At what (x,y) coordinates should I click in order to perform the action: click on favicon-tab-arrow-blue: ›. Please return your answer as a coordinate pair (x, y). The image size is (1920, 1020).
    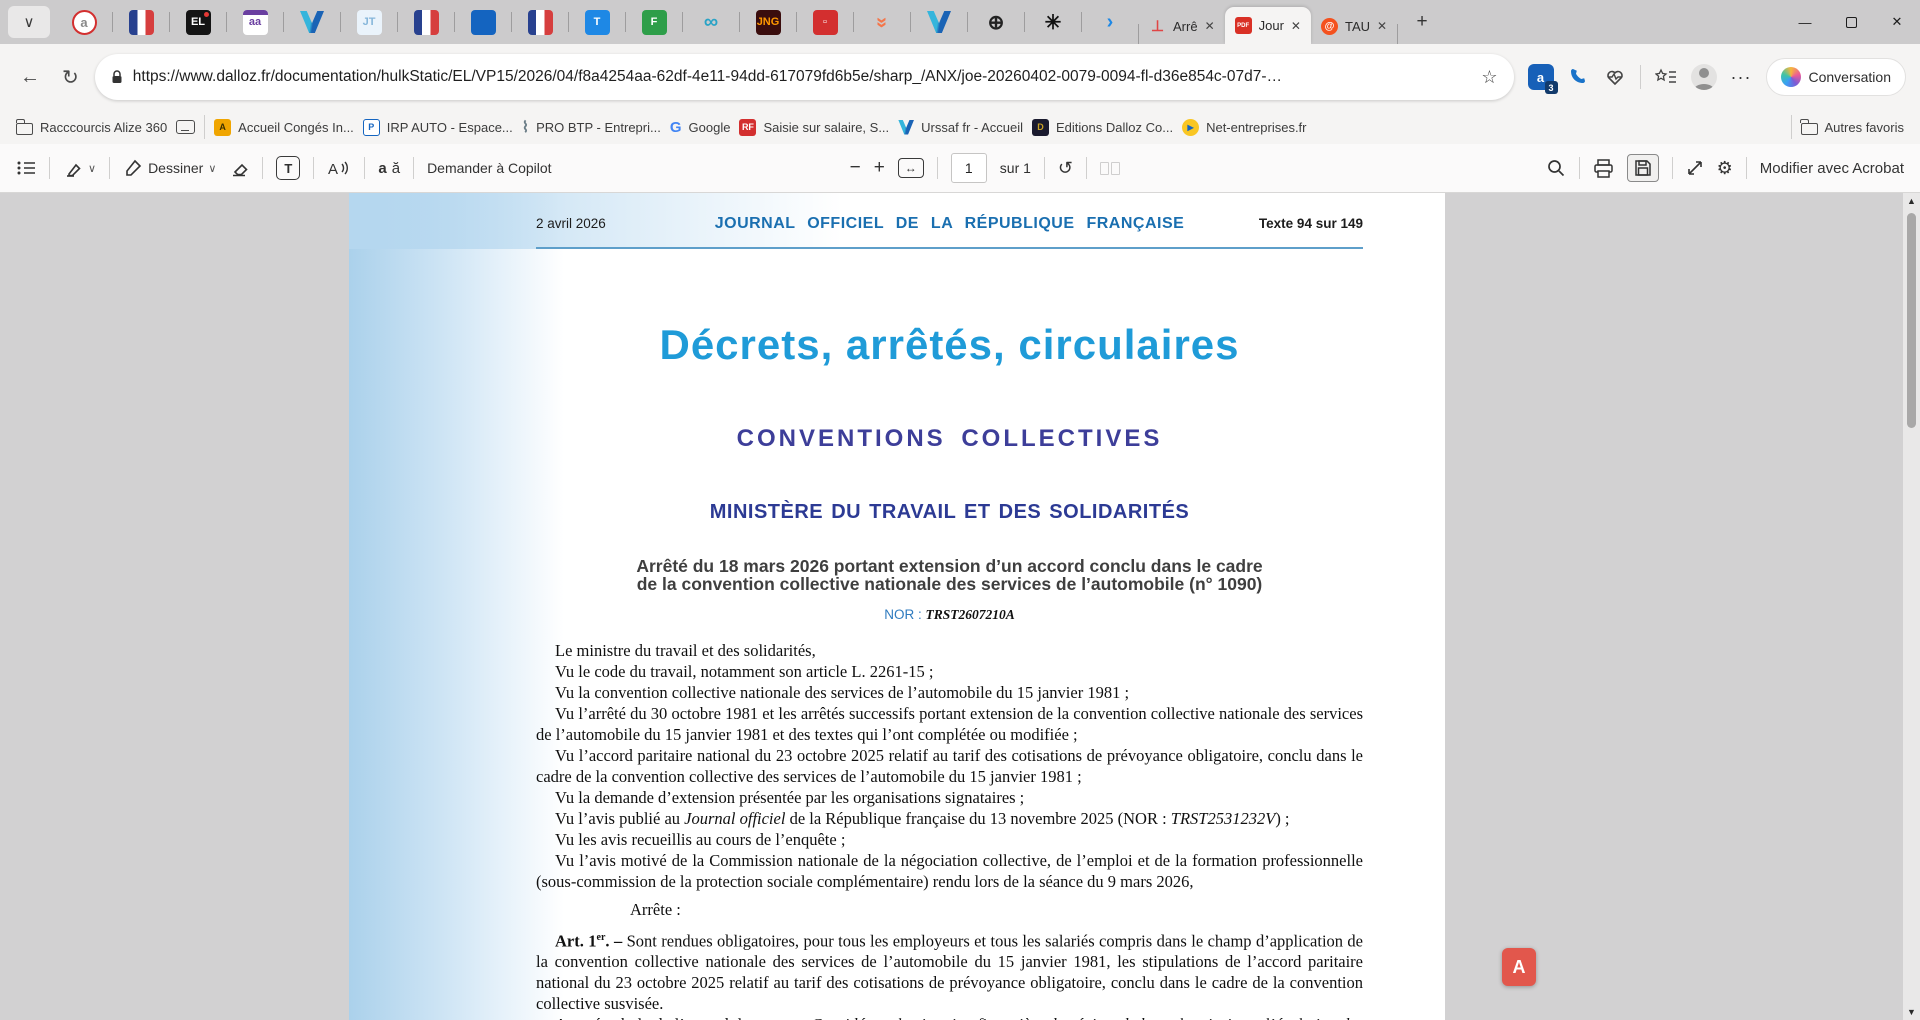
    Looking at the image, I should click on (1110, 22).